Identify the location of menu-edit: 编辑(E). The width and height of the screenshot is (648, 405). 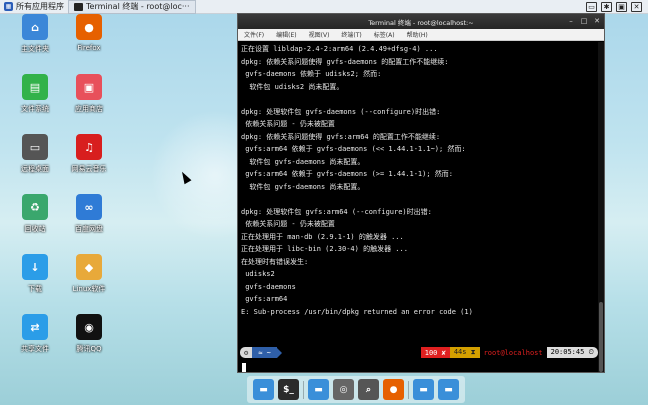
(286, 34).